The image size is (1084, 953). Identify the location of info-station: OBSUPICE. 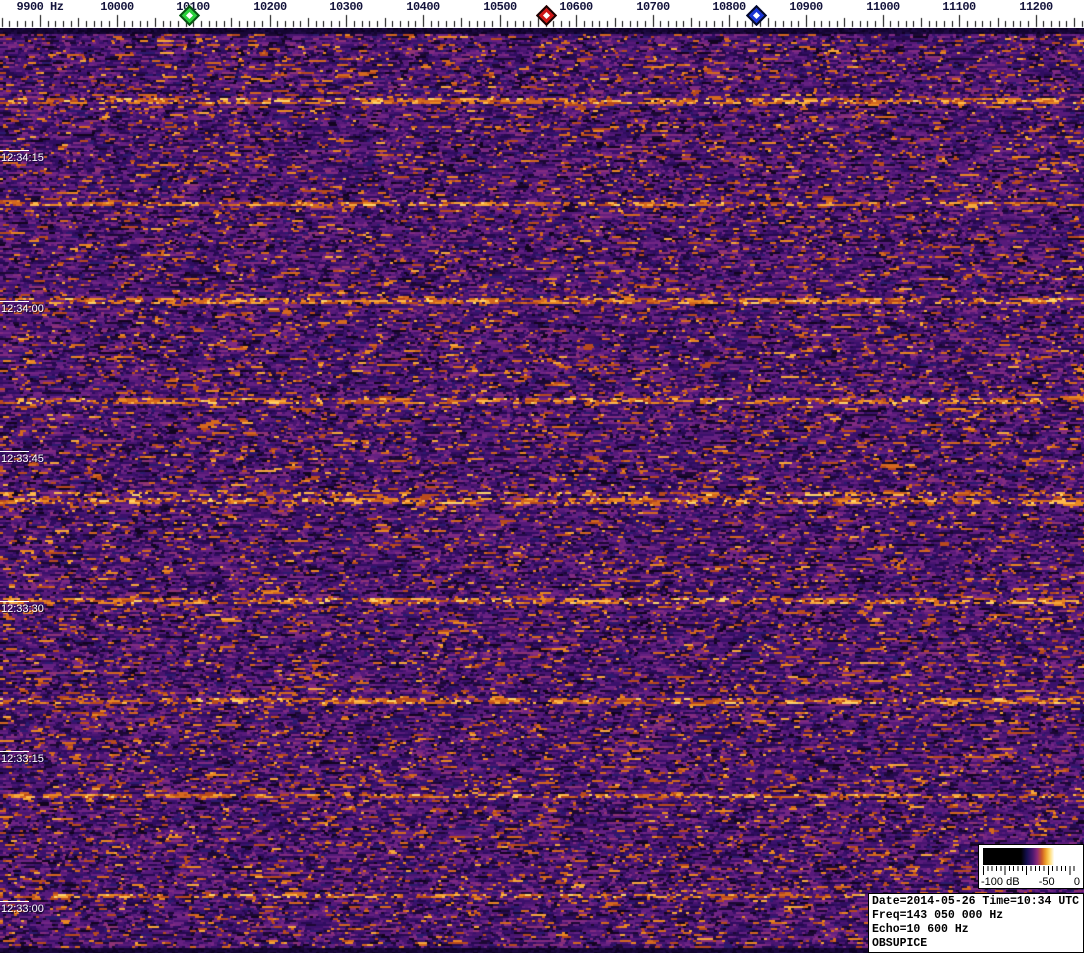
(900, 943).